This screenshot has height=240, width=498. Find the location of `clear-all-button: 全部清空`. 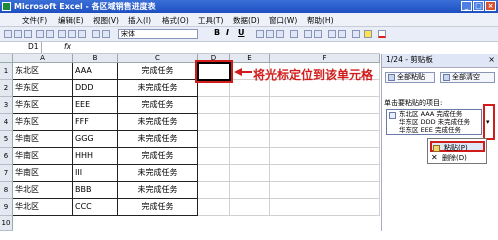

clear-all-button: 全部清空 is located at coordinates (467, 77).